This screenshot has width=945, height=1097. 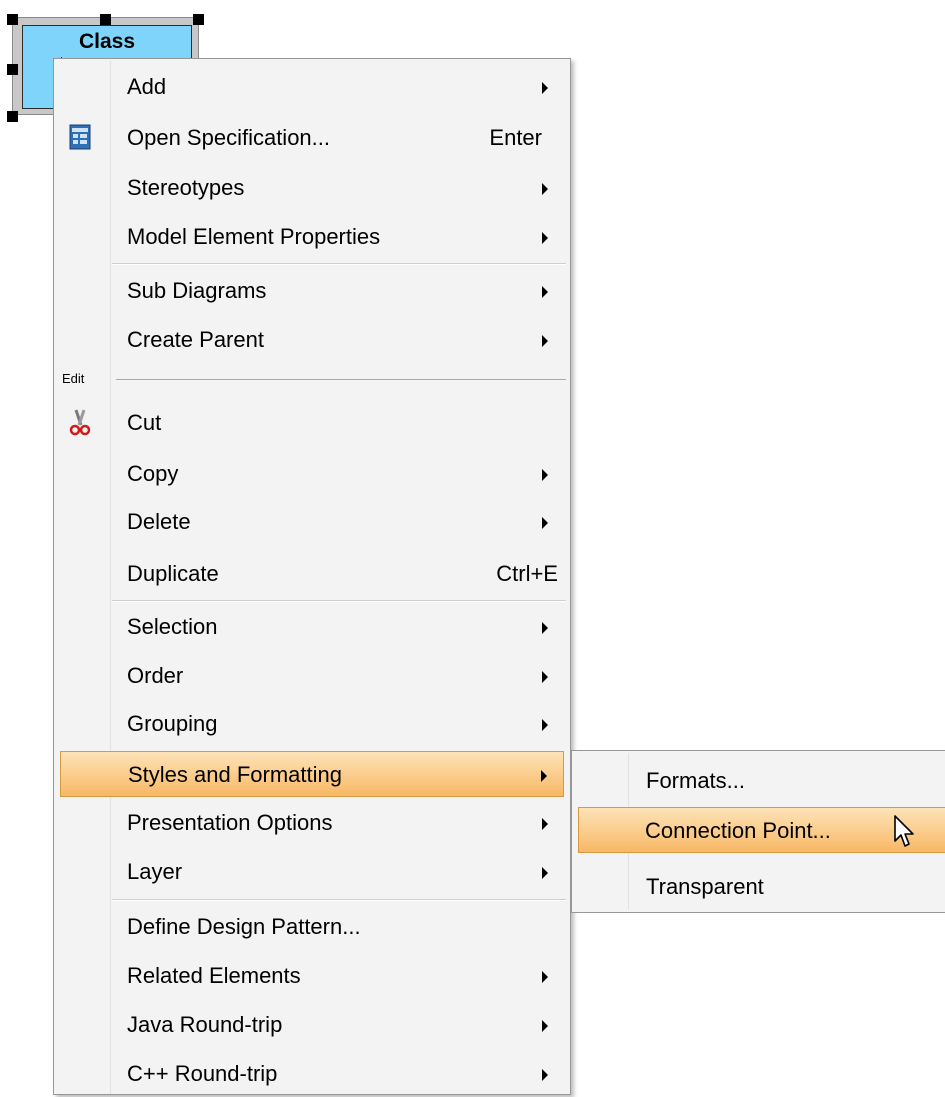 I want to click on menu-item-shortcut: Enter, so click(x=515, y=137).